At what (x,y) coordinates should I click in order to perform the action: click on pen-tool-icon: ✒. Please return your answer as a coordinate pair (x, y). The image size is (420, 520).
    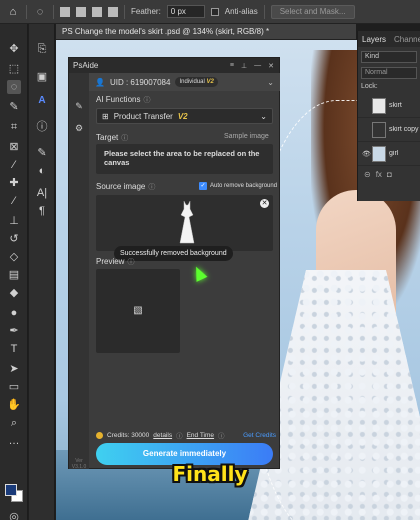
    Looking at the image, I should click on (14, 331).